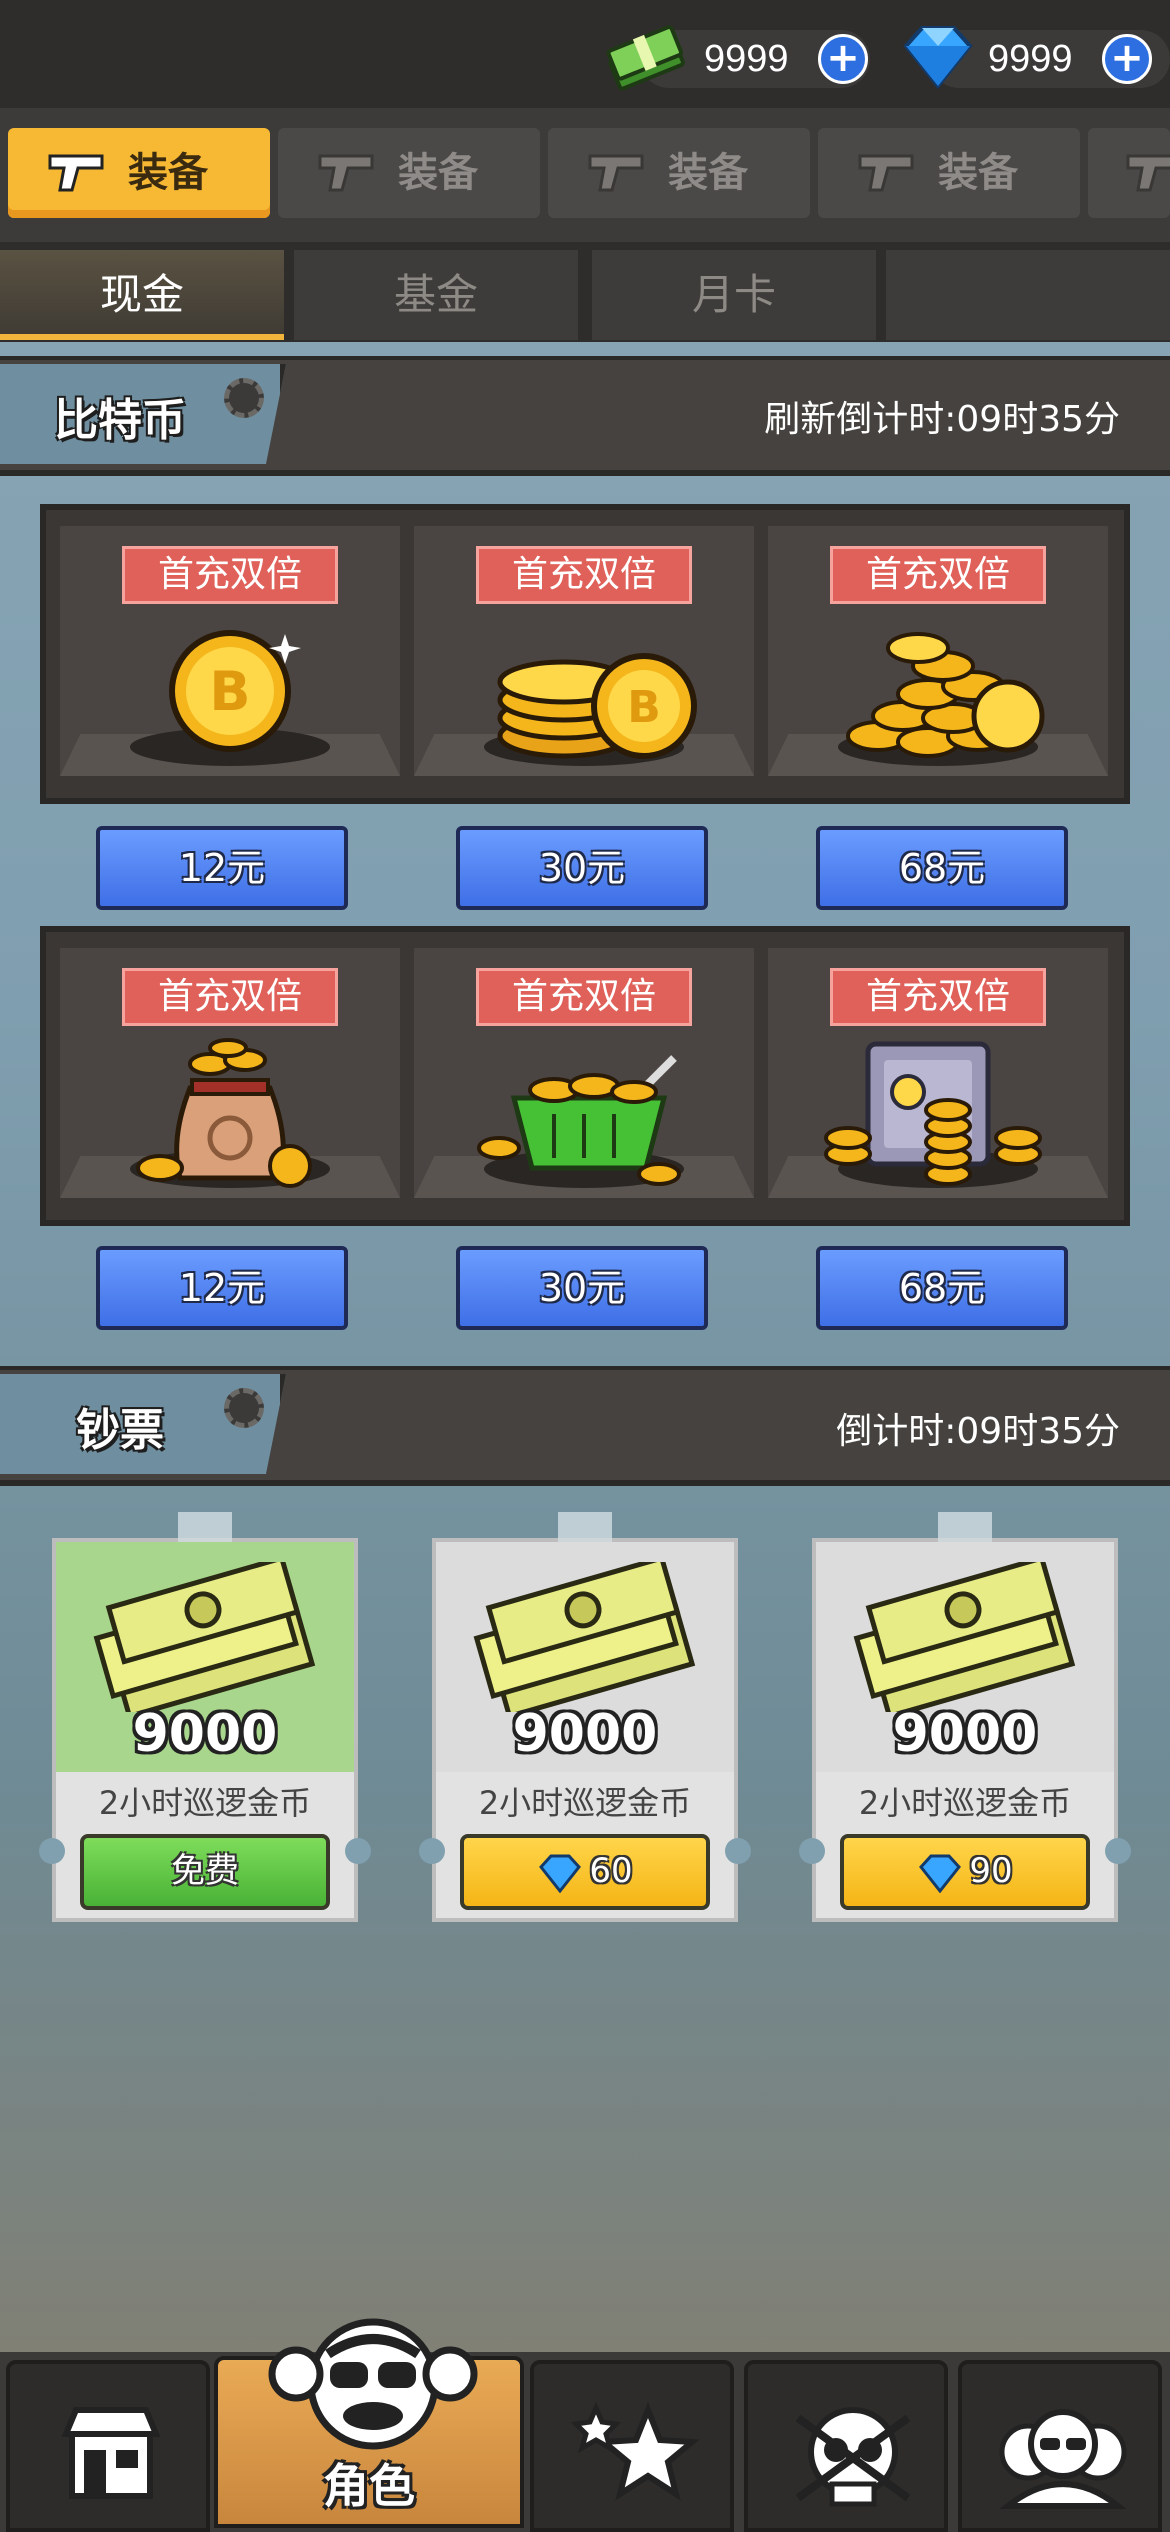 The width and height of the screenshot is (1170, 2532). Describe the element at coordinates (933, 1113) in the screenshot. I see `coin-safe-icon` at that location.